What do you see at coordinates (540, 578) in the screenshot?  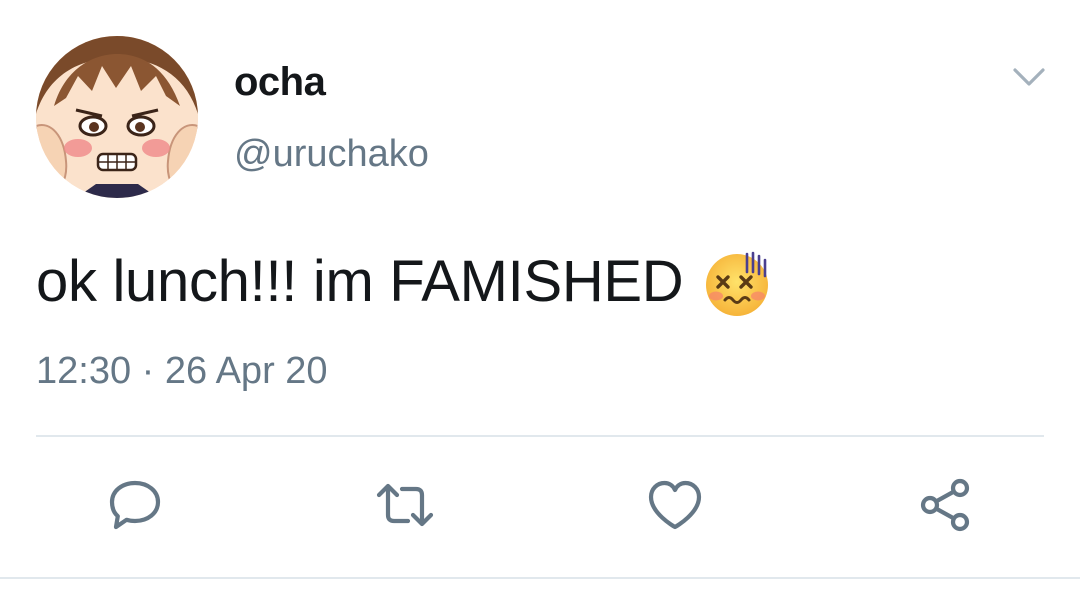 I see `bottom-divider` at bounding box center [540, 578].